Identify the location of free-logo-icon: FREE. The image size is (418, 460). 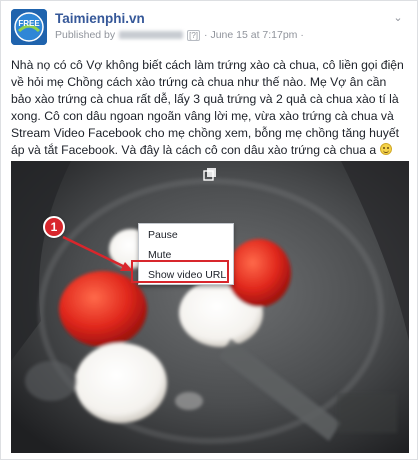
(29, 27).